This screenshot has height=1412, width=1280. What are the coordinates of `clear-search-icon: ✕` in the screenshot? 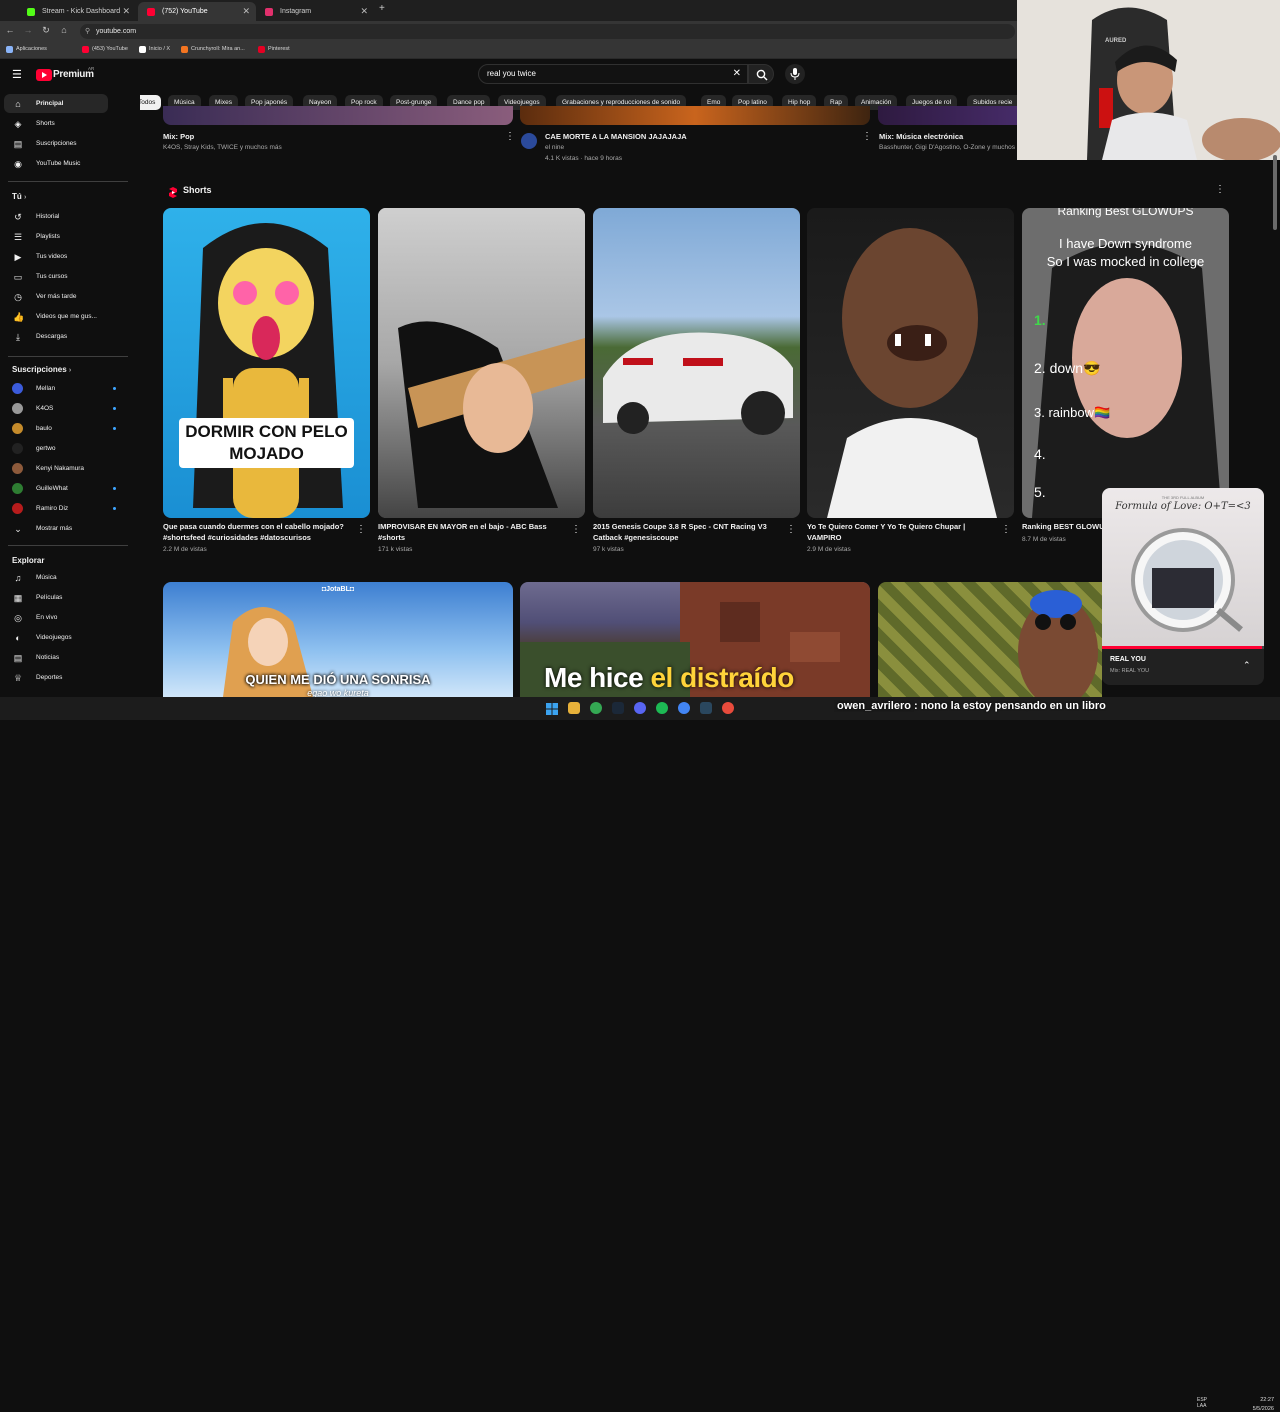 It's located at (737, 74).